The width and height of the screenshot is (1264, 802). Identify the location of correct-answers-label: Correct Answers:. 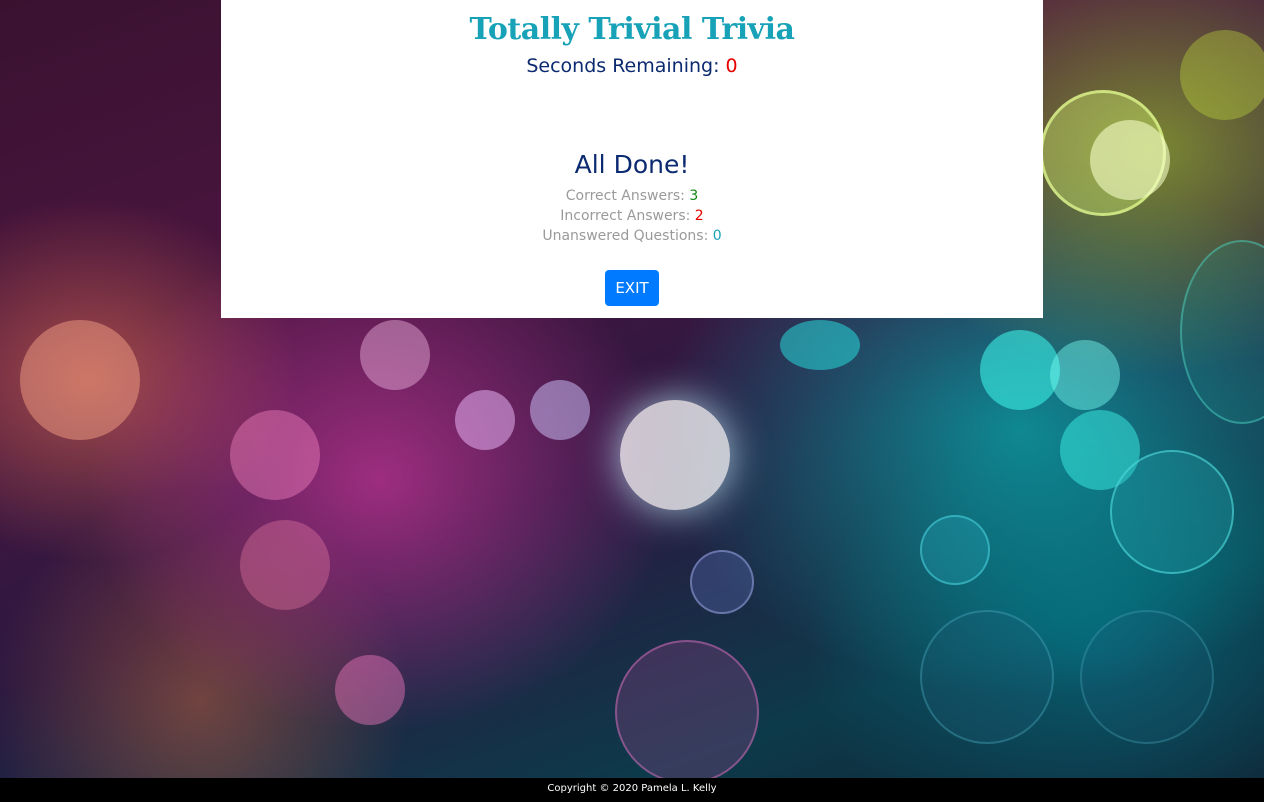
(625, 196).